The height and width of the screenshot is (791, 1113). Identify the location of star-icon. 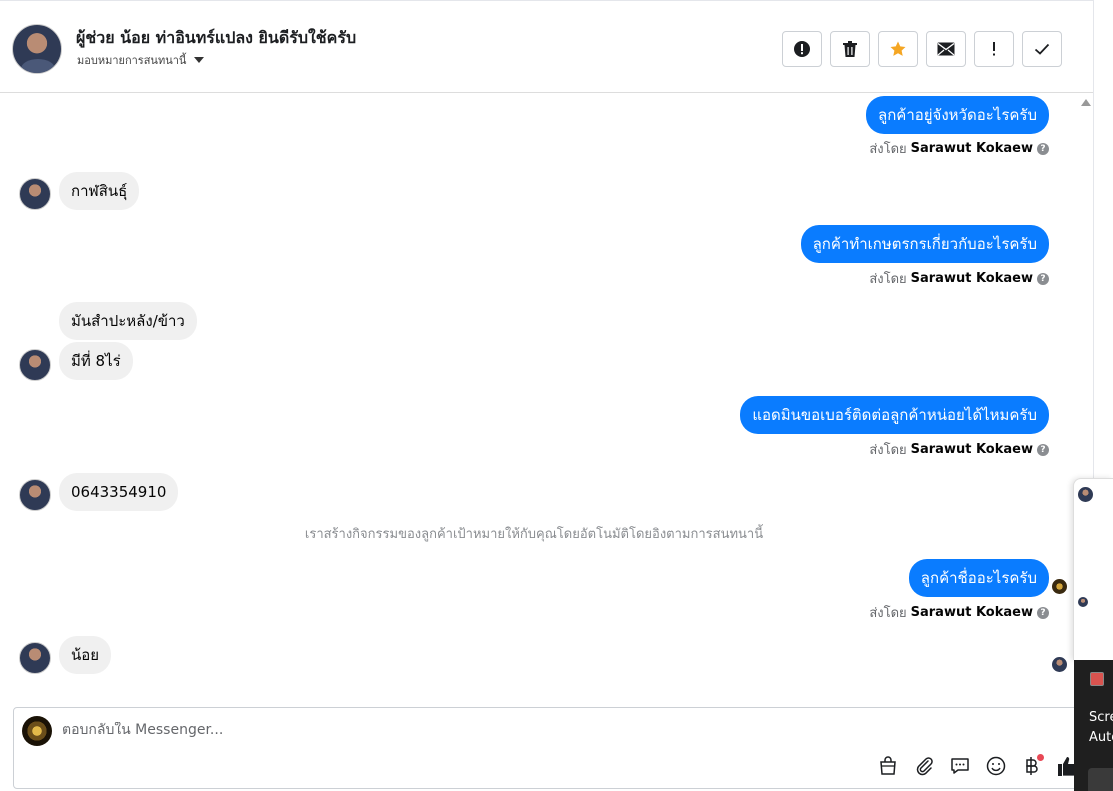
(898, 48).